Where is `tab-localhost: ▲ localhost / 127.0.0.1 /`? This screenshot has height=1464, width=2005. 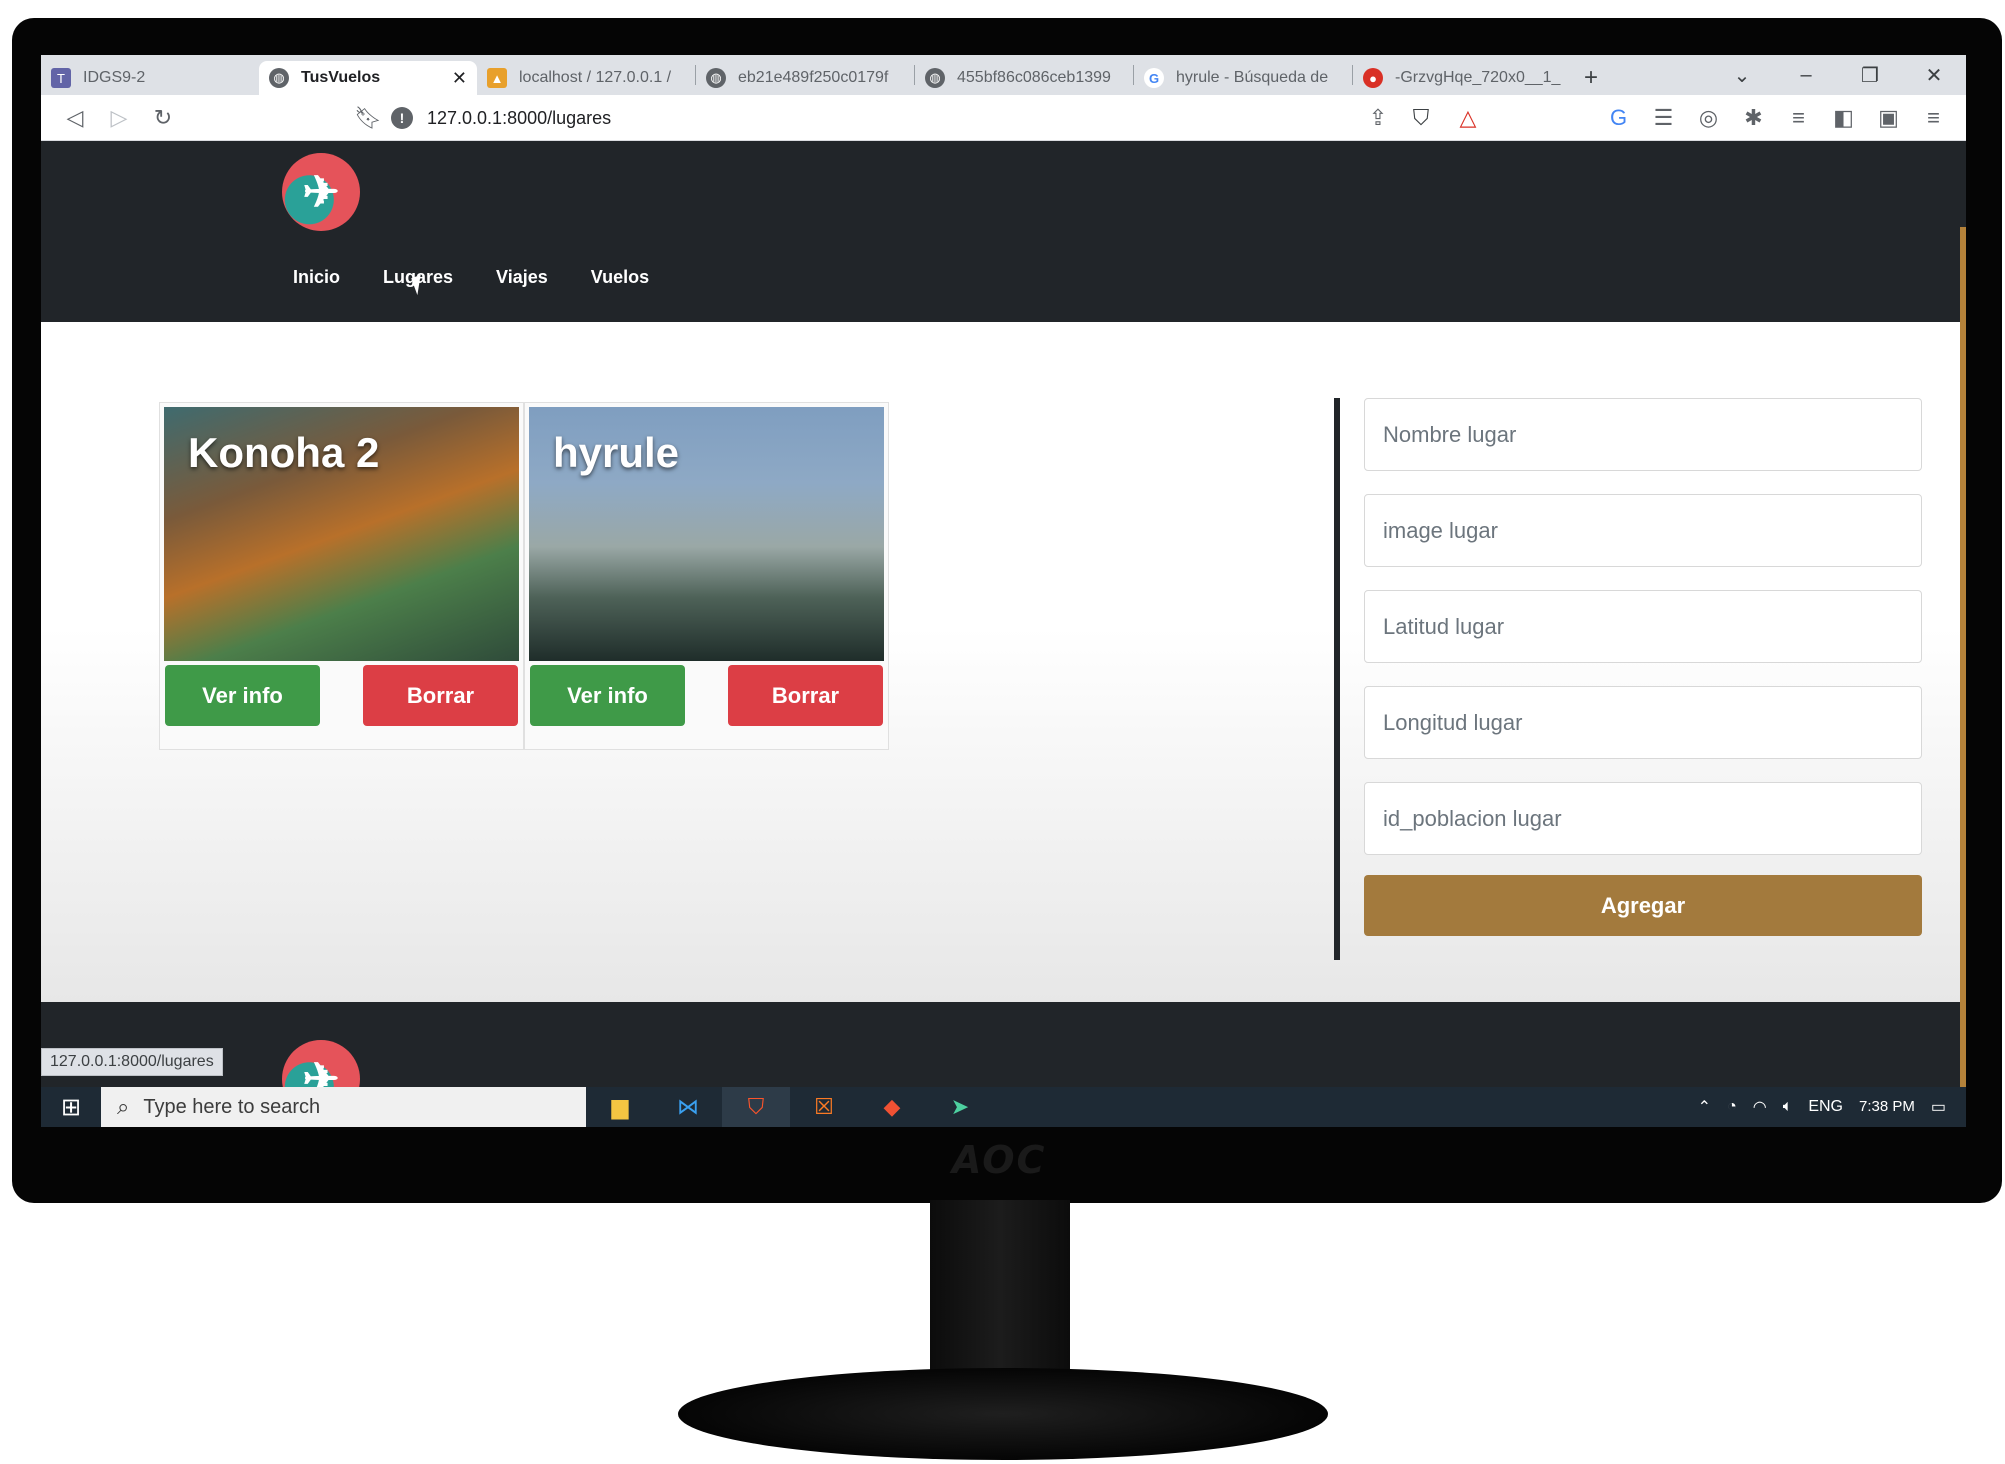
tab-localhost: ▲ localhost / 127.0.0.1 / is located at coordinates (586, 78).